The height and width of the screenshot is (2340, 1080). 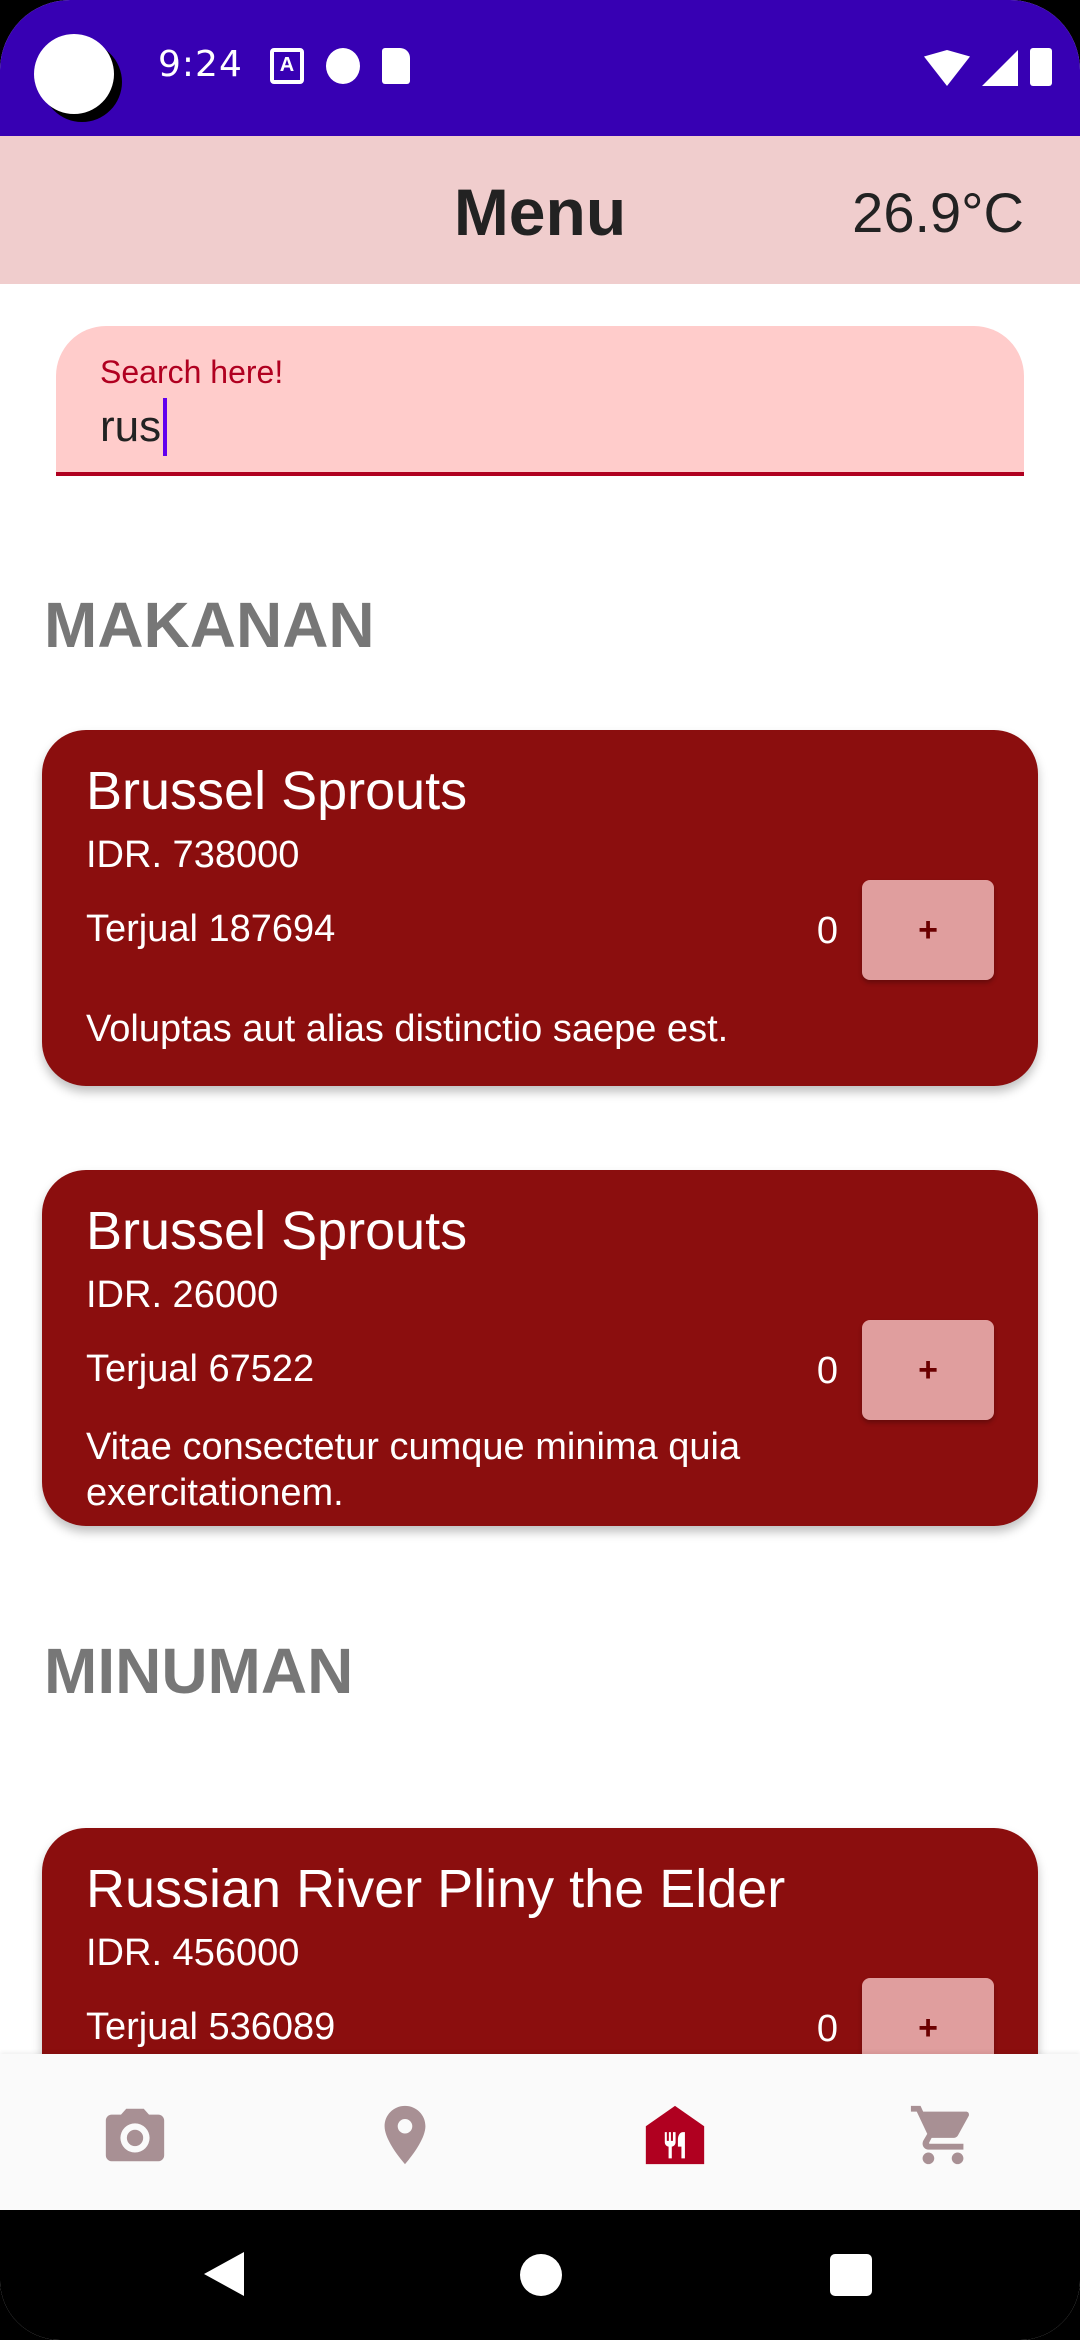 I want to click on home-icon, so click(x=541, y=2275).